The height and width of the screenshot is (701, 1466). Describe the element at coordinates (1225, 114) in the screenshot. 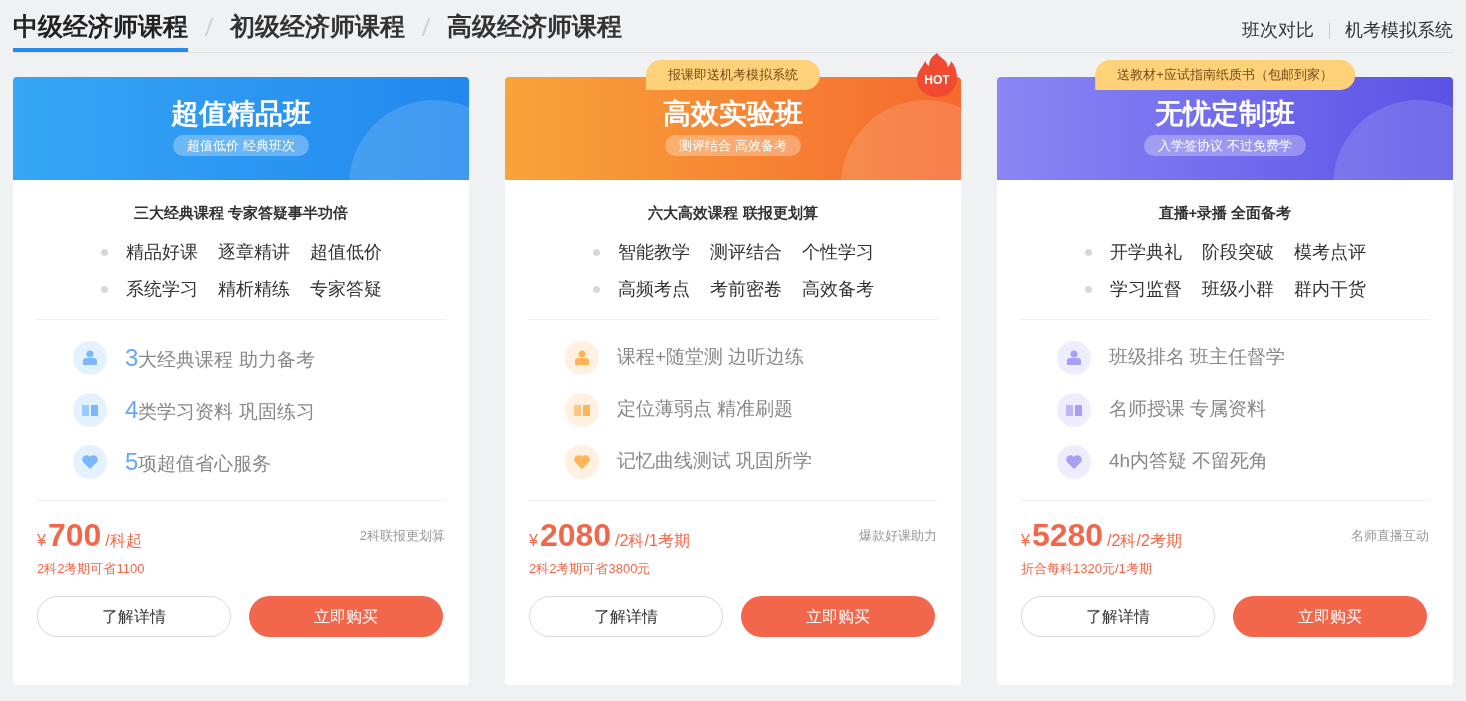

I see `card-title: 无忧定制班` at that location.